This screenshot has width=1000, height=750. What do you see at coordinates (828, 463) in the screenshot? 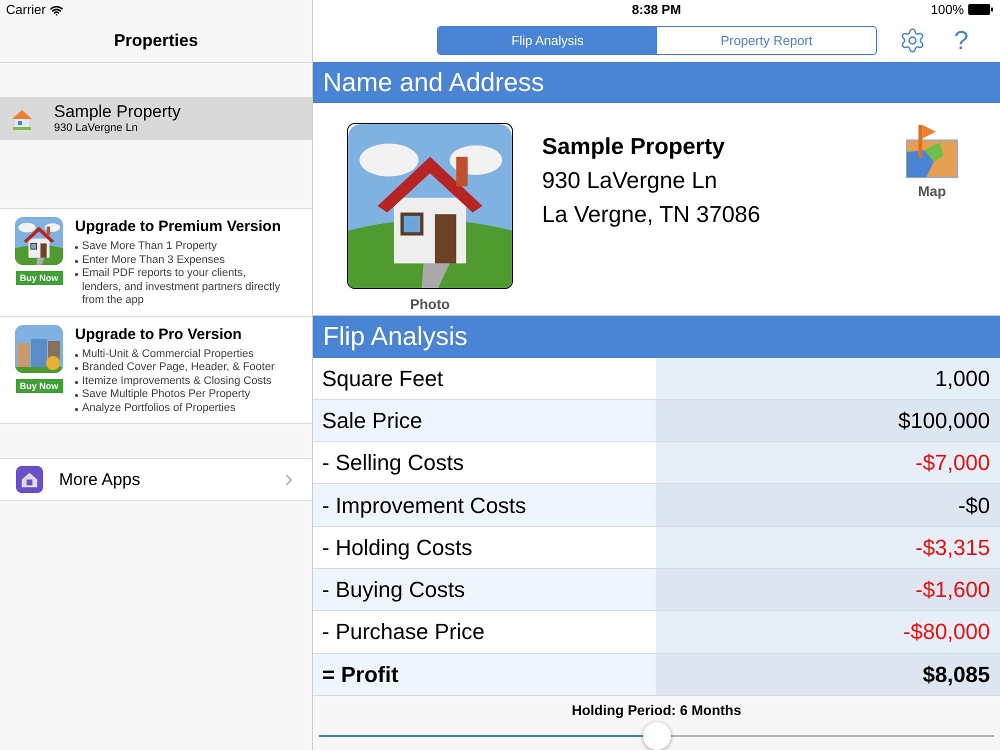
I see `row-value: -$7,000` at bounding box center [828, 463].